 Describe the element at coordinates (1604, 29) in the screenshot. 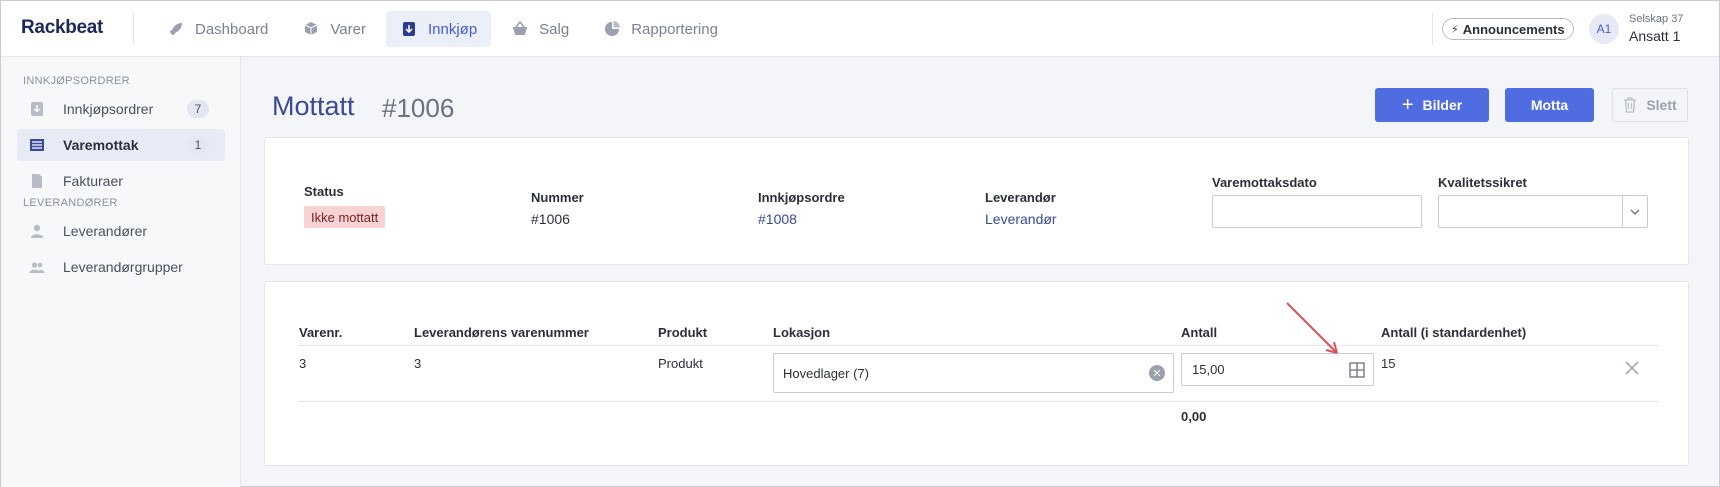

I see `avatar: A1` at that location.